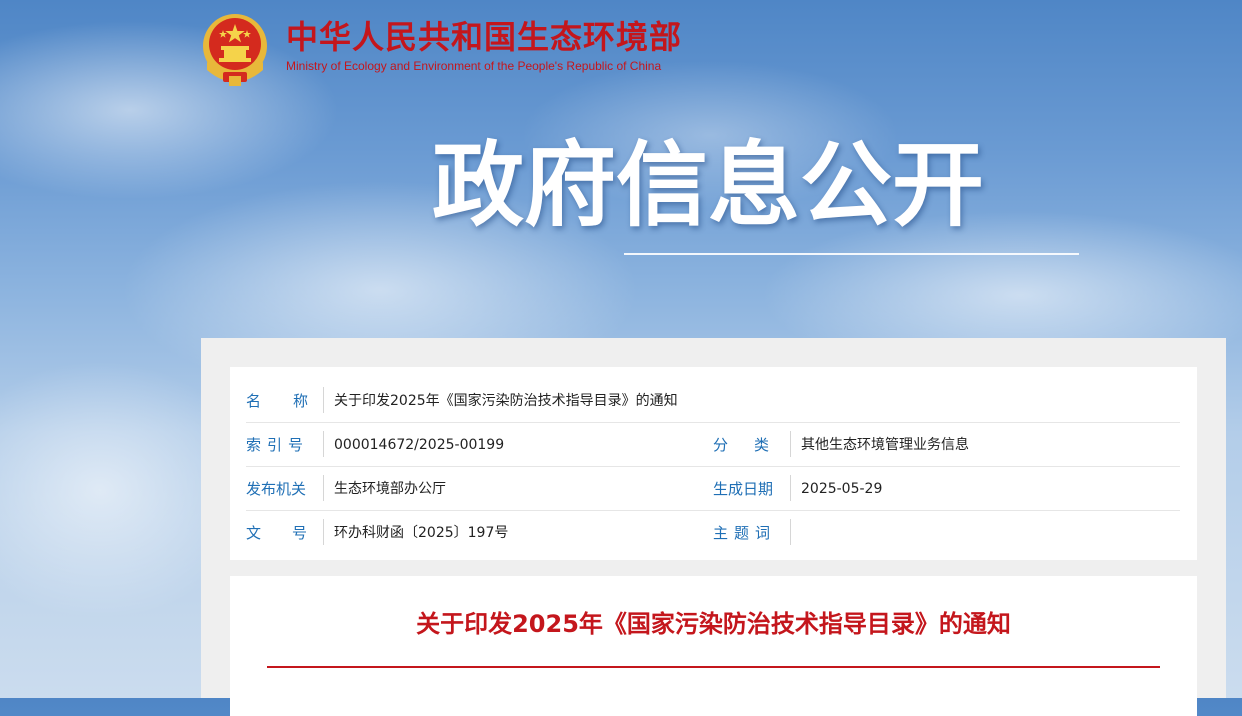 Image resolution: width=1242 pixels, height=716 pixels. Describe the element at coordinates (713, 624) in the screenshot. I see `article-title: 关于印发2025年《国家污染防治技术指导目录》的通知` at that location.